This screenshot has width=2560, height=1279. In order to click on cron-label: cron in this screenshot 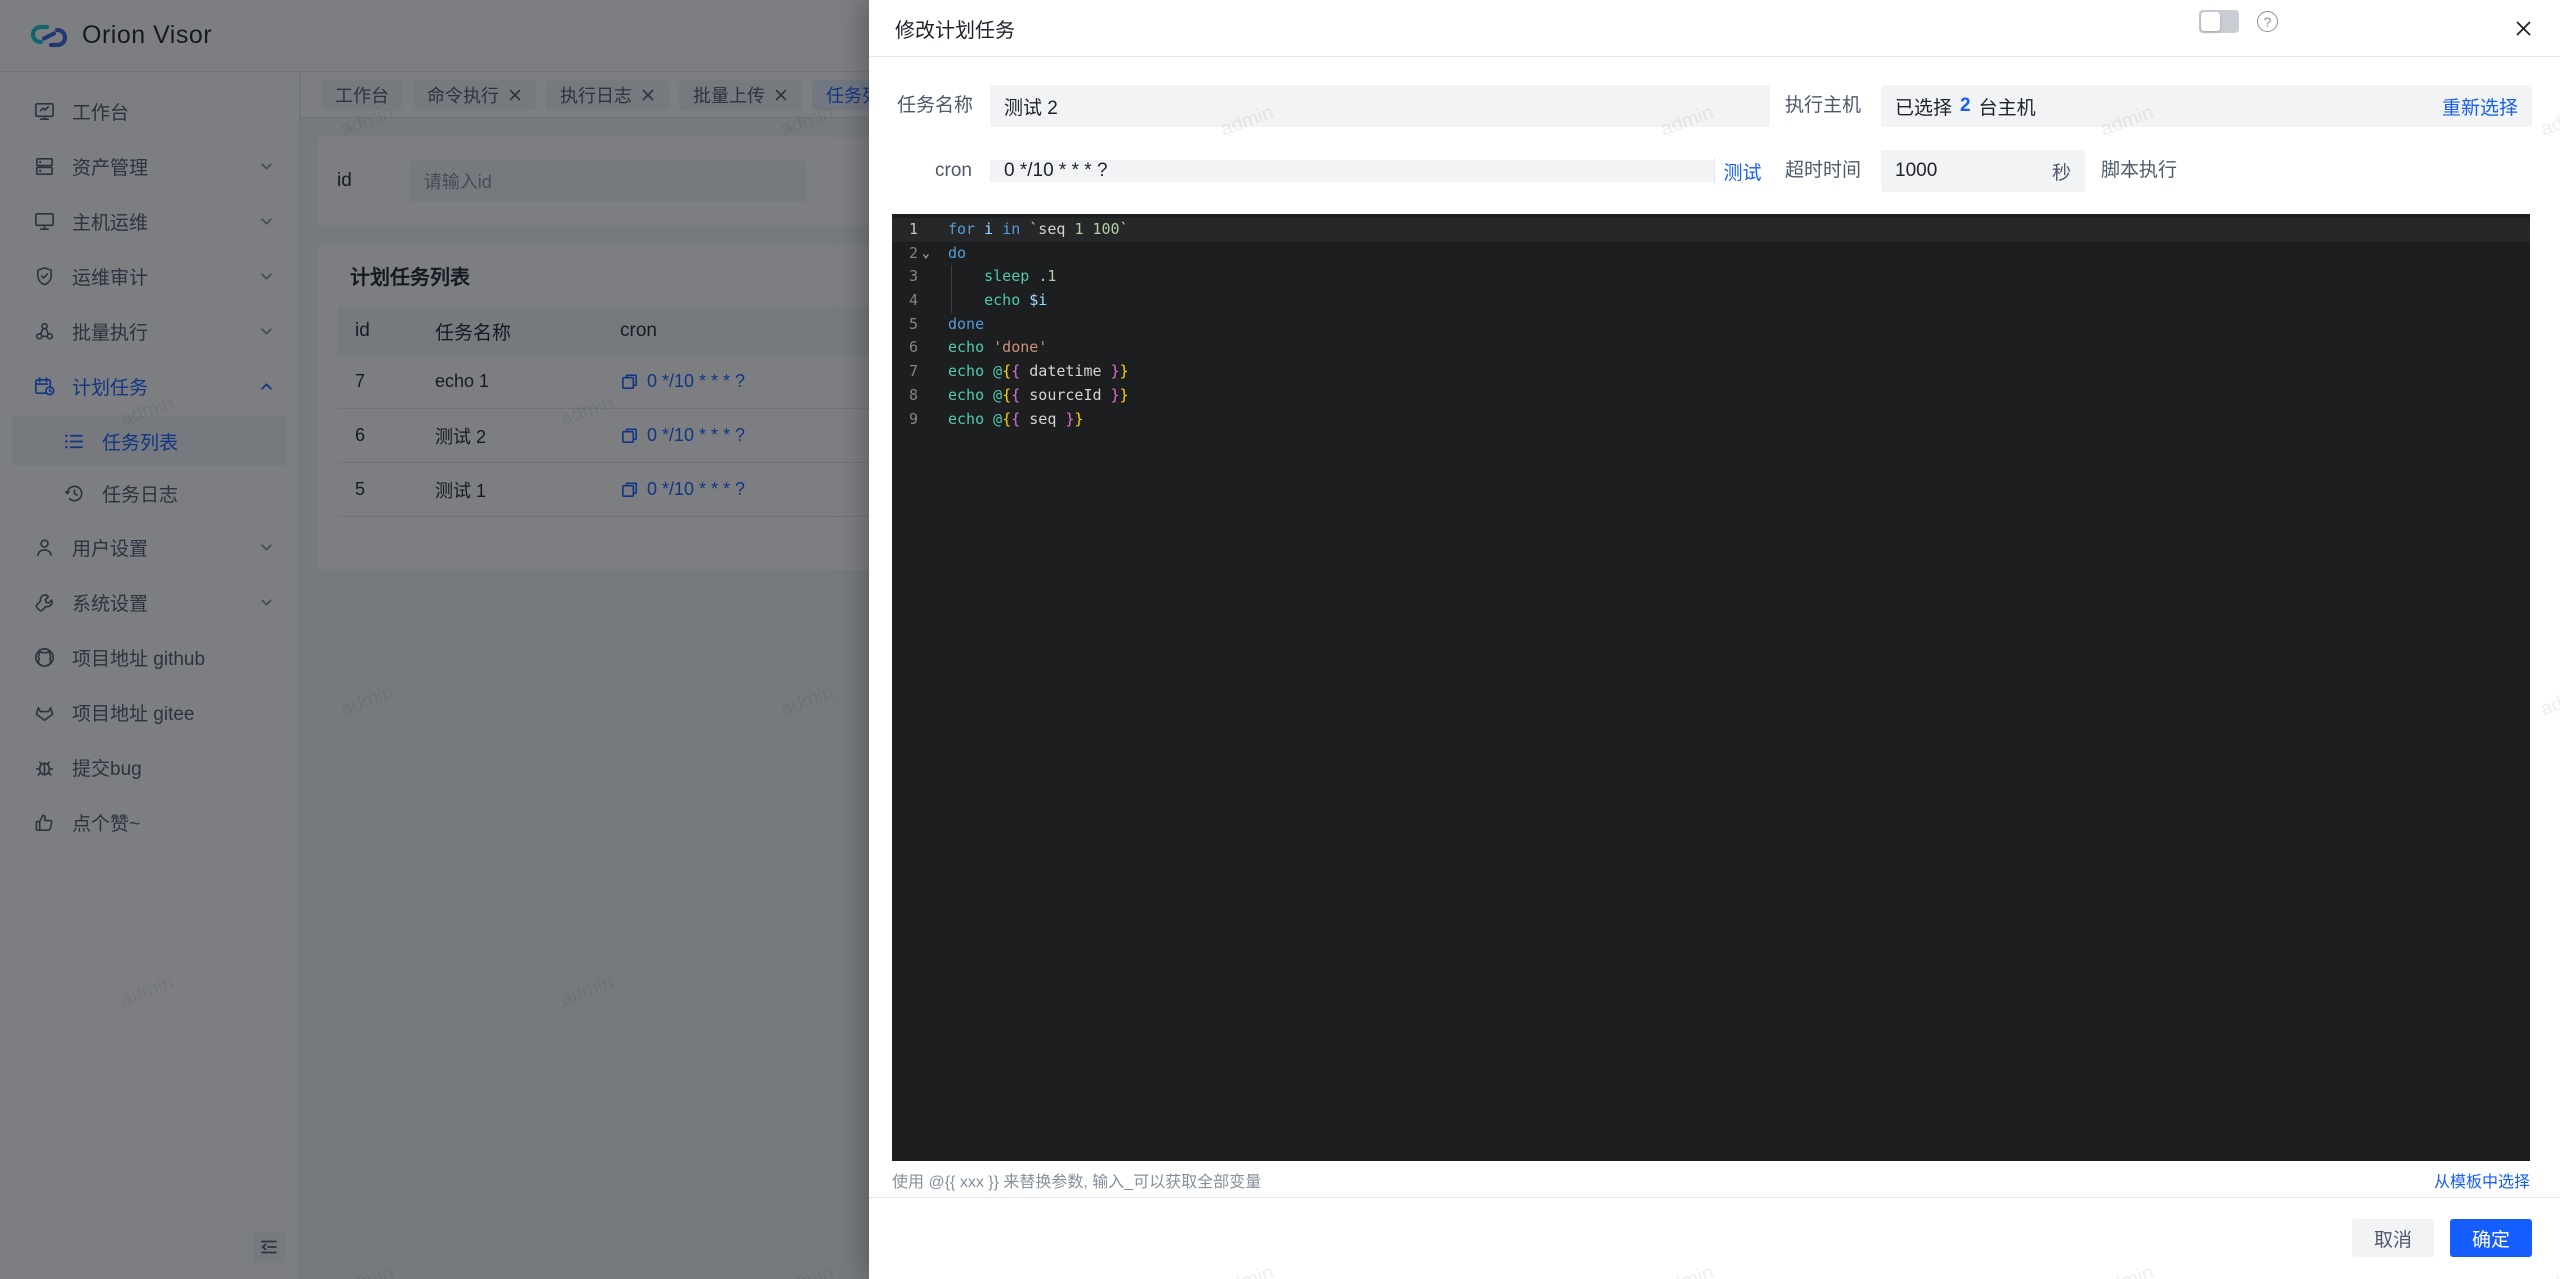, I will do `click(953, 170)`.